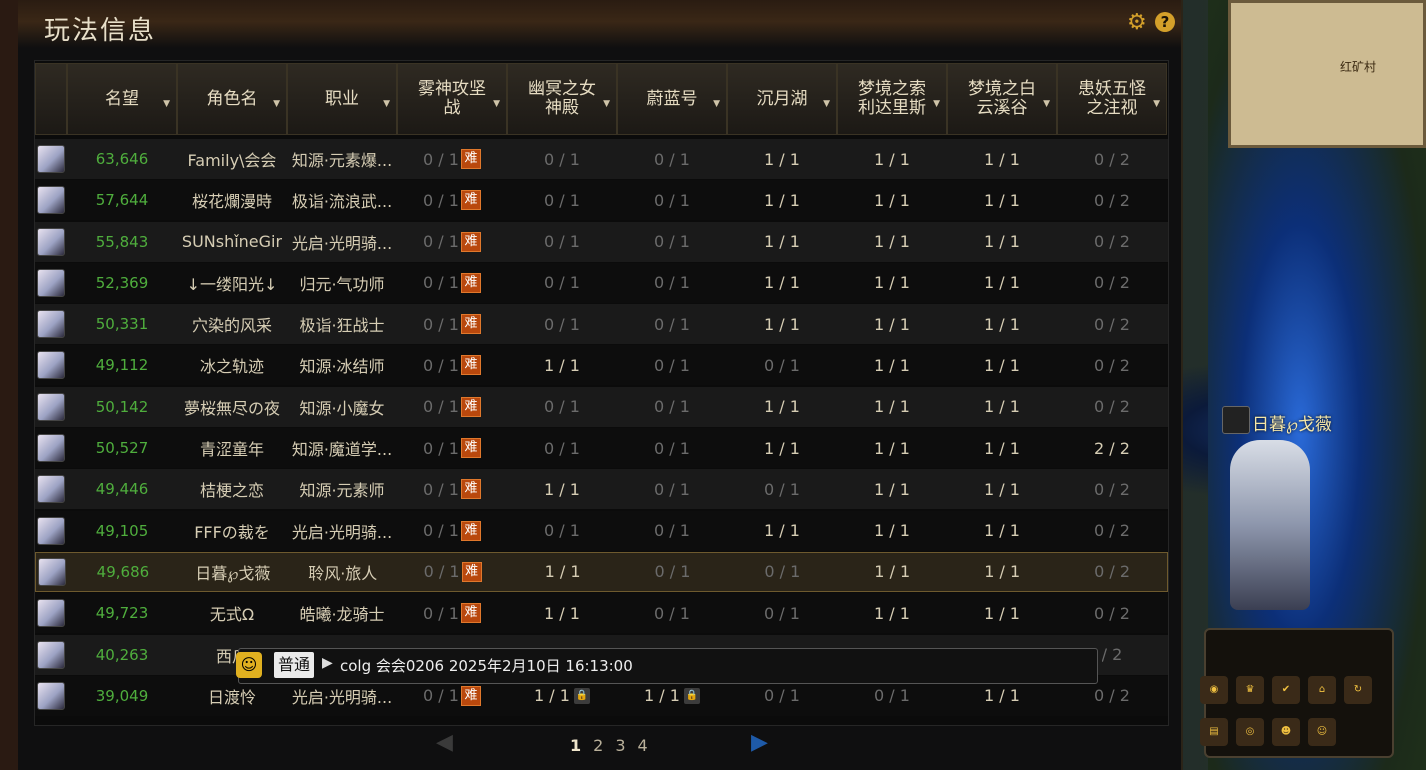  I want to click on guild-icon: ◎, so click(1250, 732).